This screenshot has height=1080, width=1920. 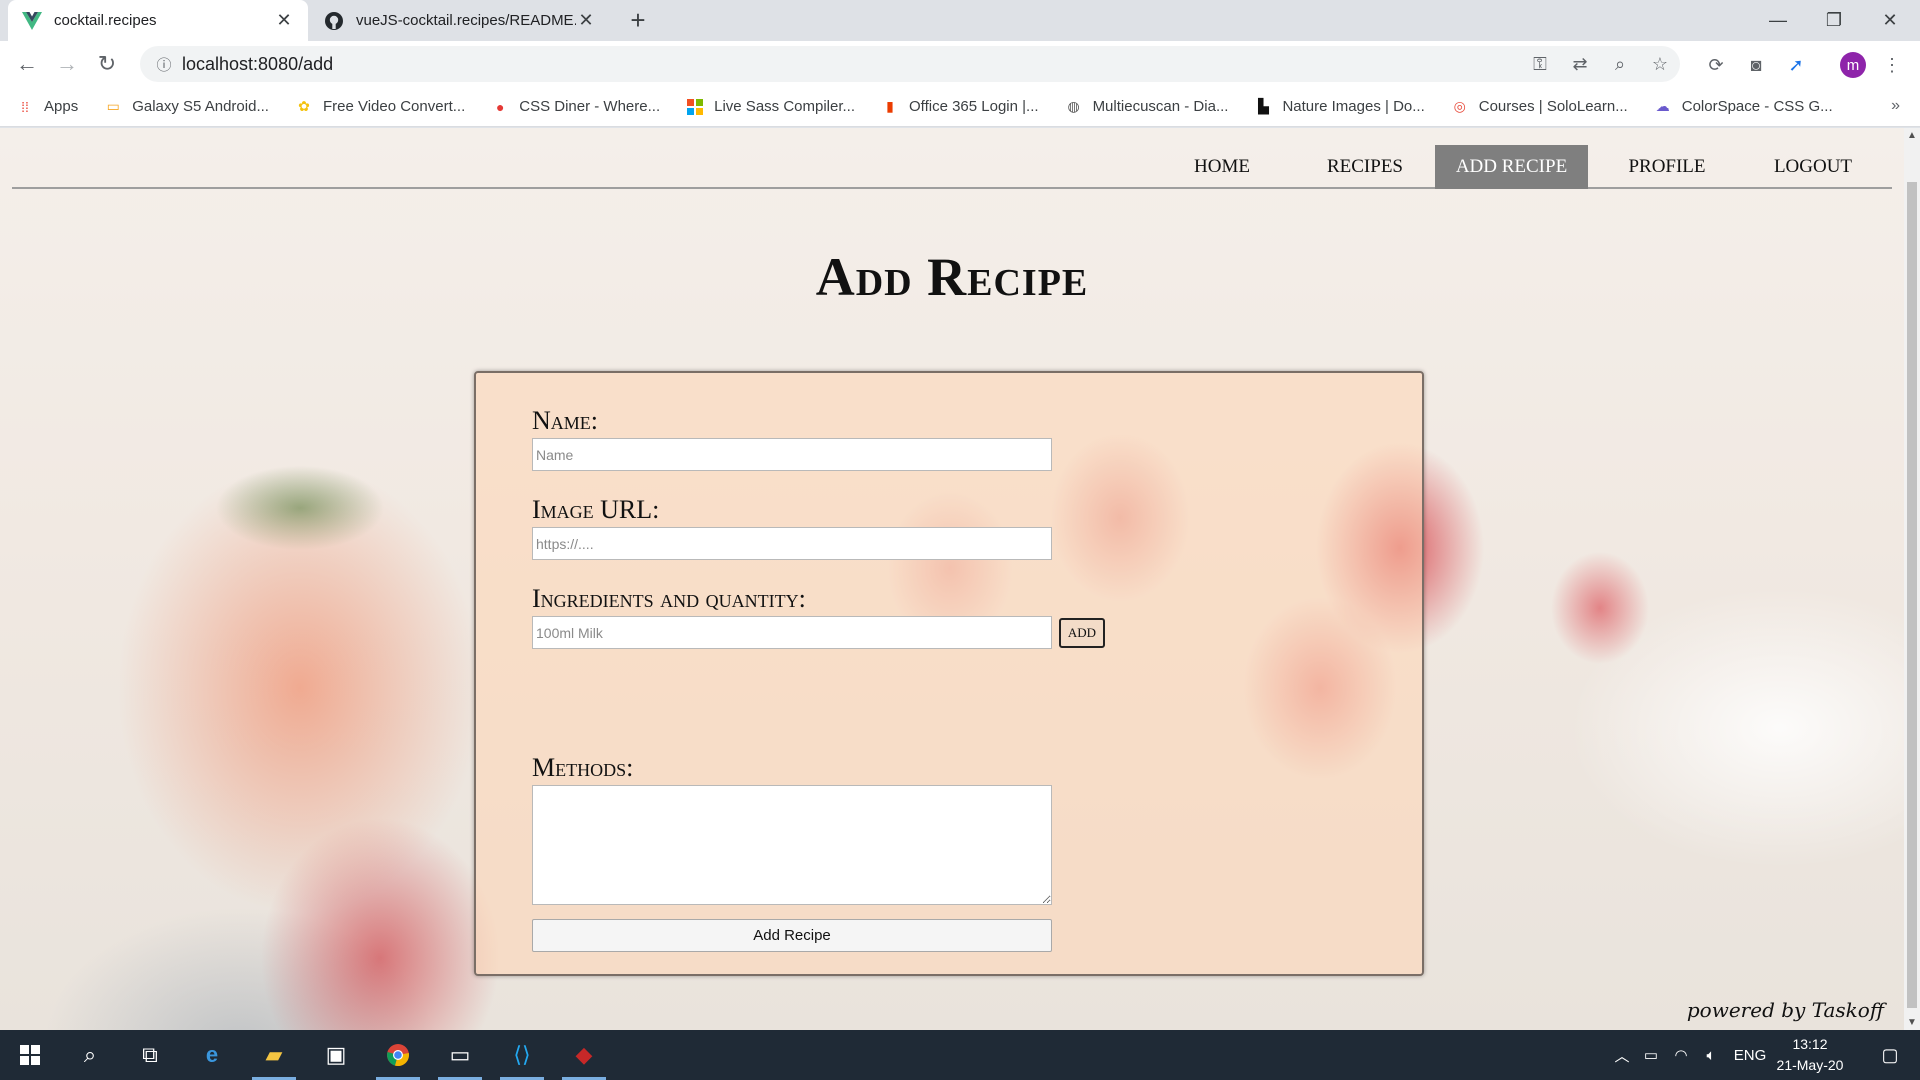 What do you see at coordinates (158, 20) in the screenshot?
I see `tab-cocktail-recipes: cocktail.recipes ✕` at bounding box center [158, 20].